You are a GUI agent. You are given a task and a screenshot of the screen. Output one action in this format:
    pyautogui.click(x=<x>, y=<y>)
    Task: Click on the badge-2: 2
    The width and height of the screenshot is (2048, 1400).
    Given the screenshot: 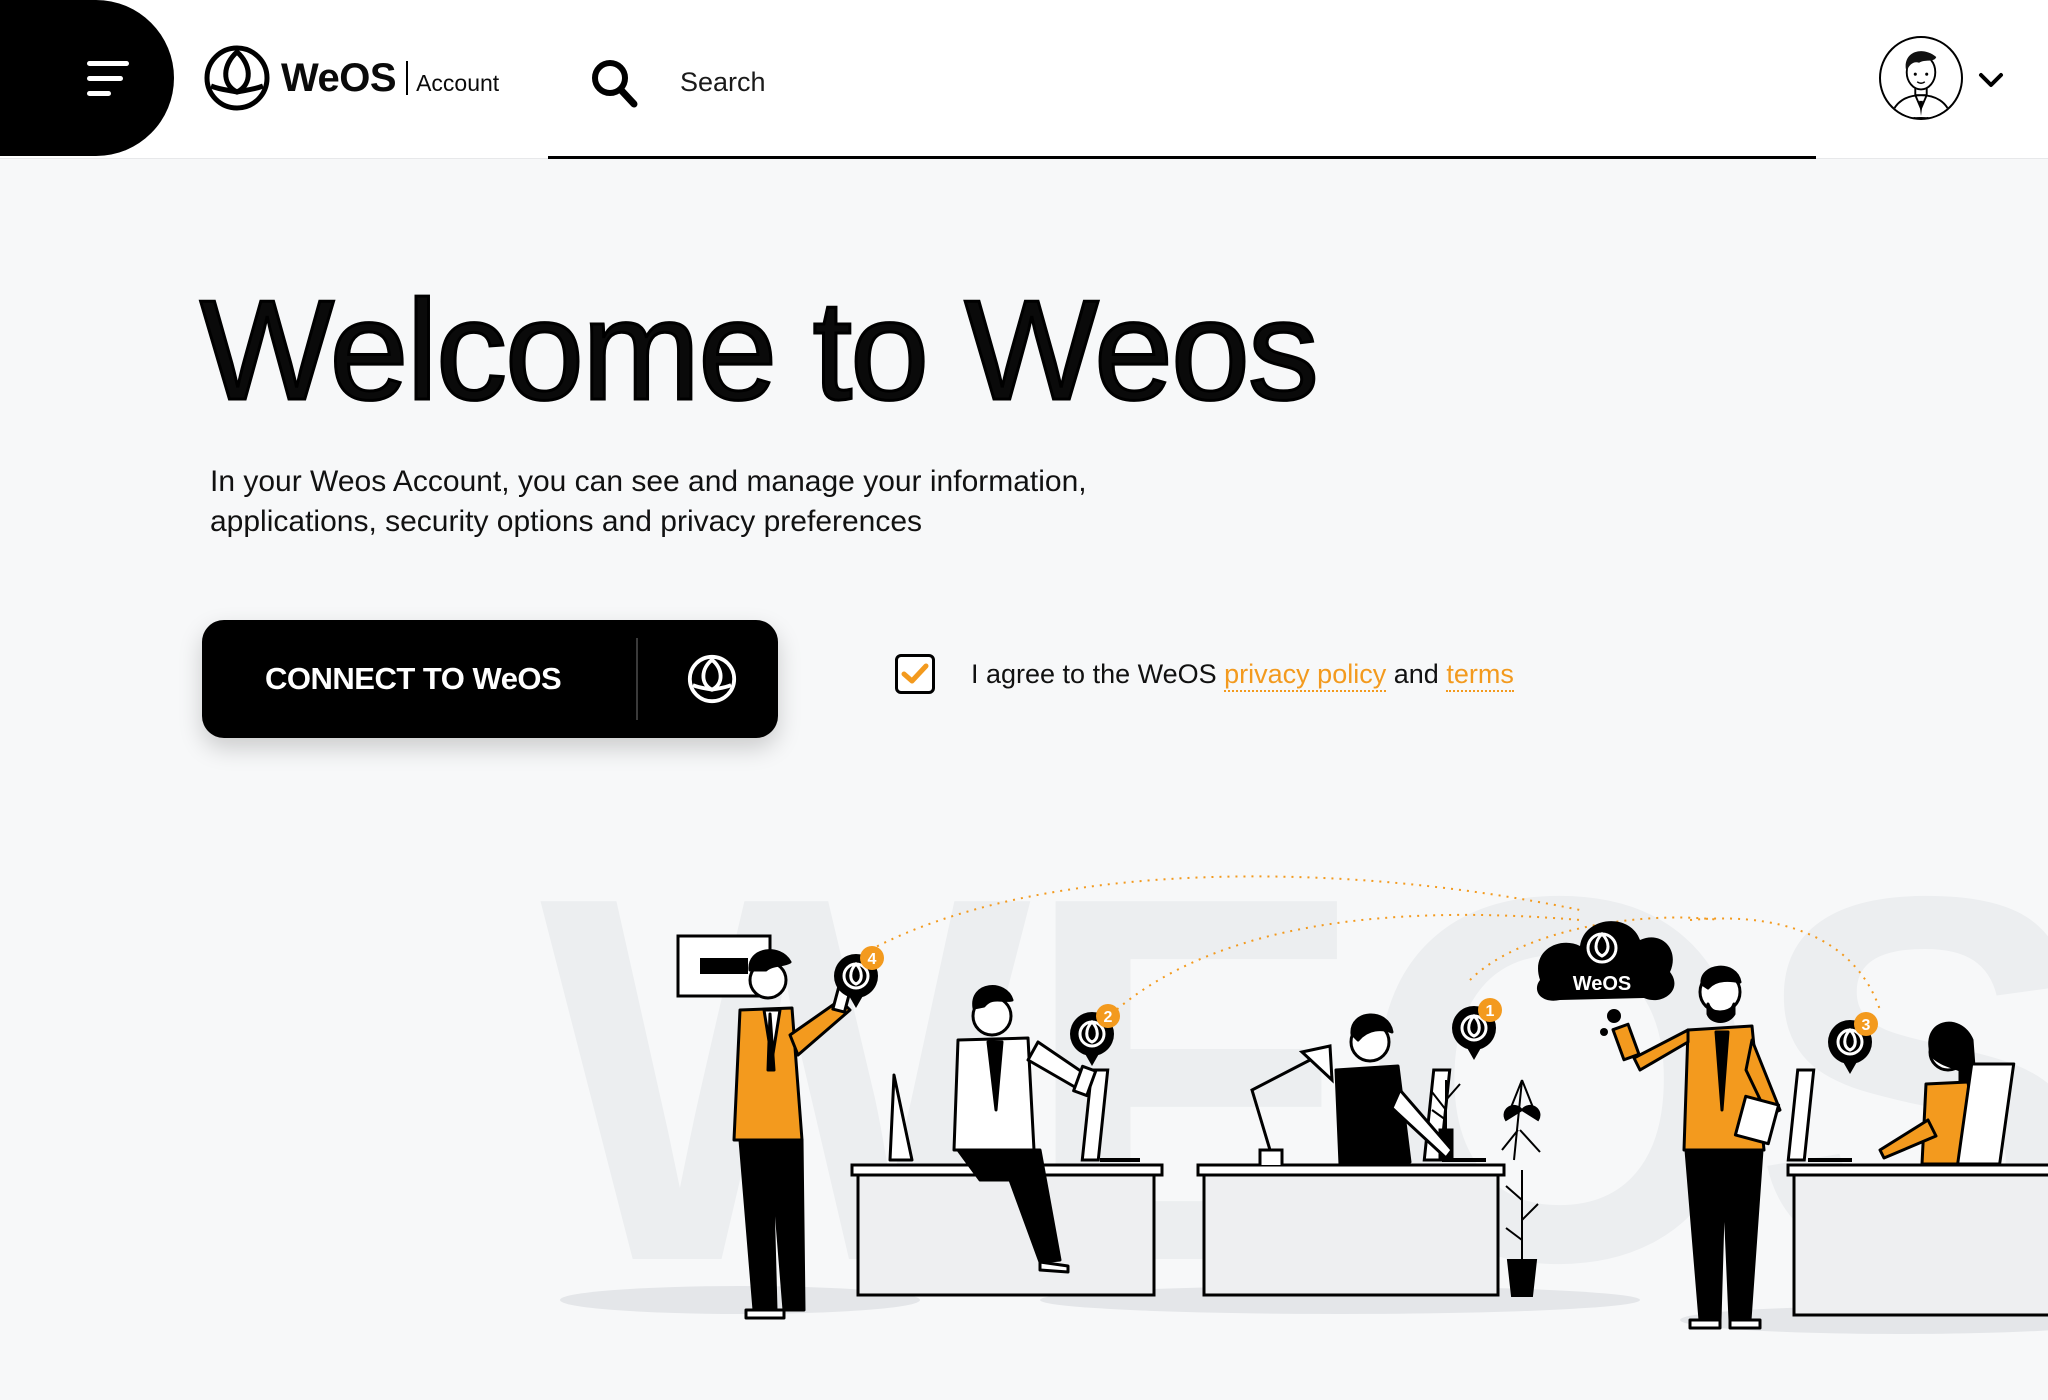 What is the action you would take?
    pyautogui.click(x=1108, y=1017)
    